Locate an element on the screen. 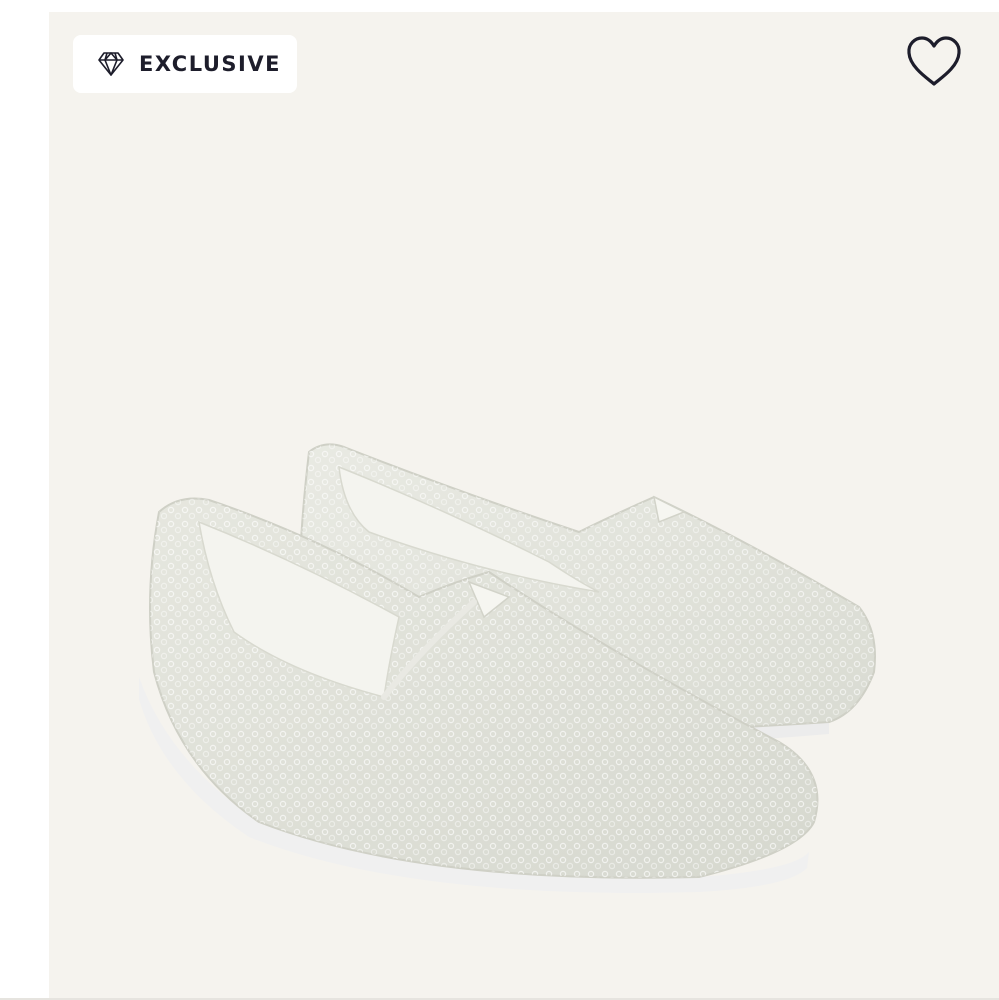 This screenshot has height=1000, width=999. badge-label: EXCLUSIVE is located at coordinates (210, 64).